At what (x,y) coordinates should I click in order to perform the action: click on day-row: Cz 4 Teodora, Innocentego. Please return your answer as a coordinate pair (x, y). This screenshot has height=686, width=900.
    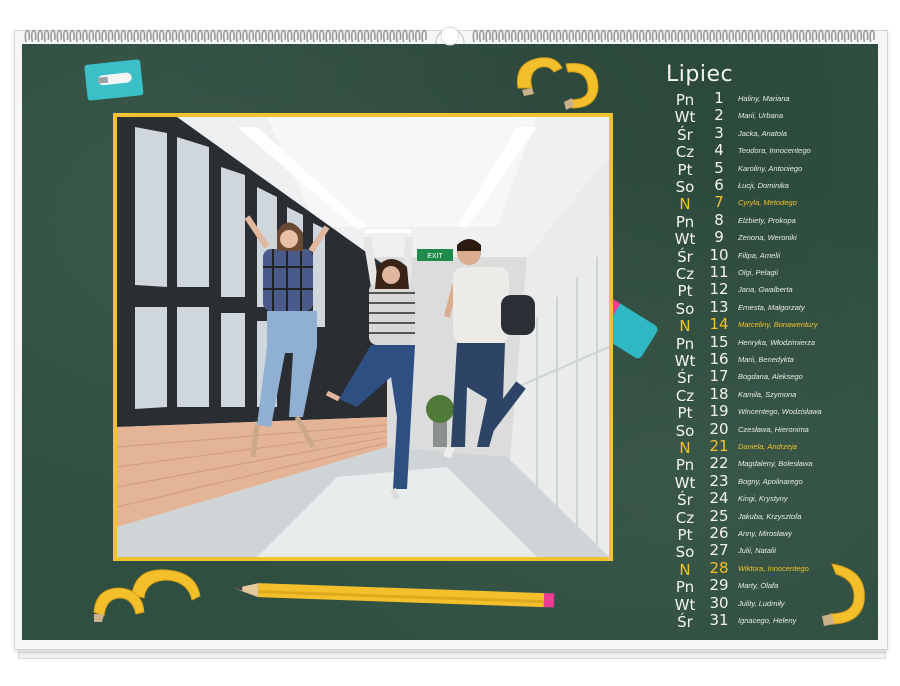
    Looking at the image, I should click on (770, 151).